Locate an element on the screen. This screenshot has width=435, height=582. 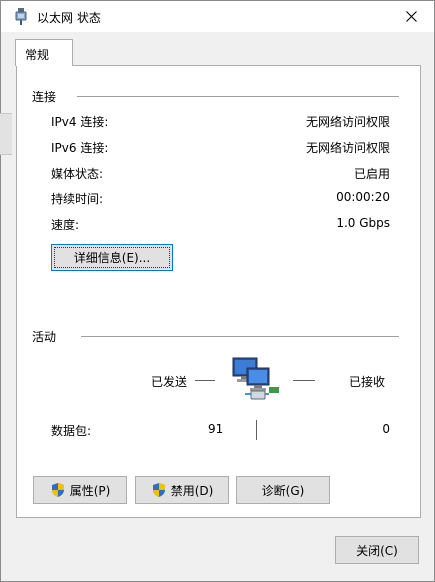
properties-button-label: 属性(P) is located at coordinates (90, 490).